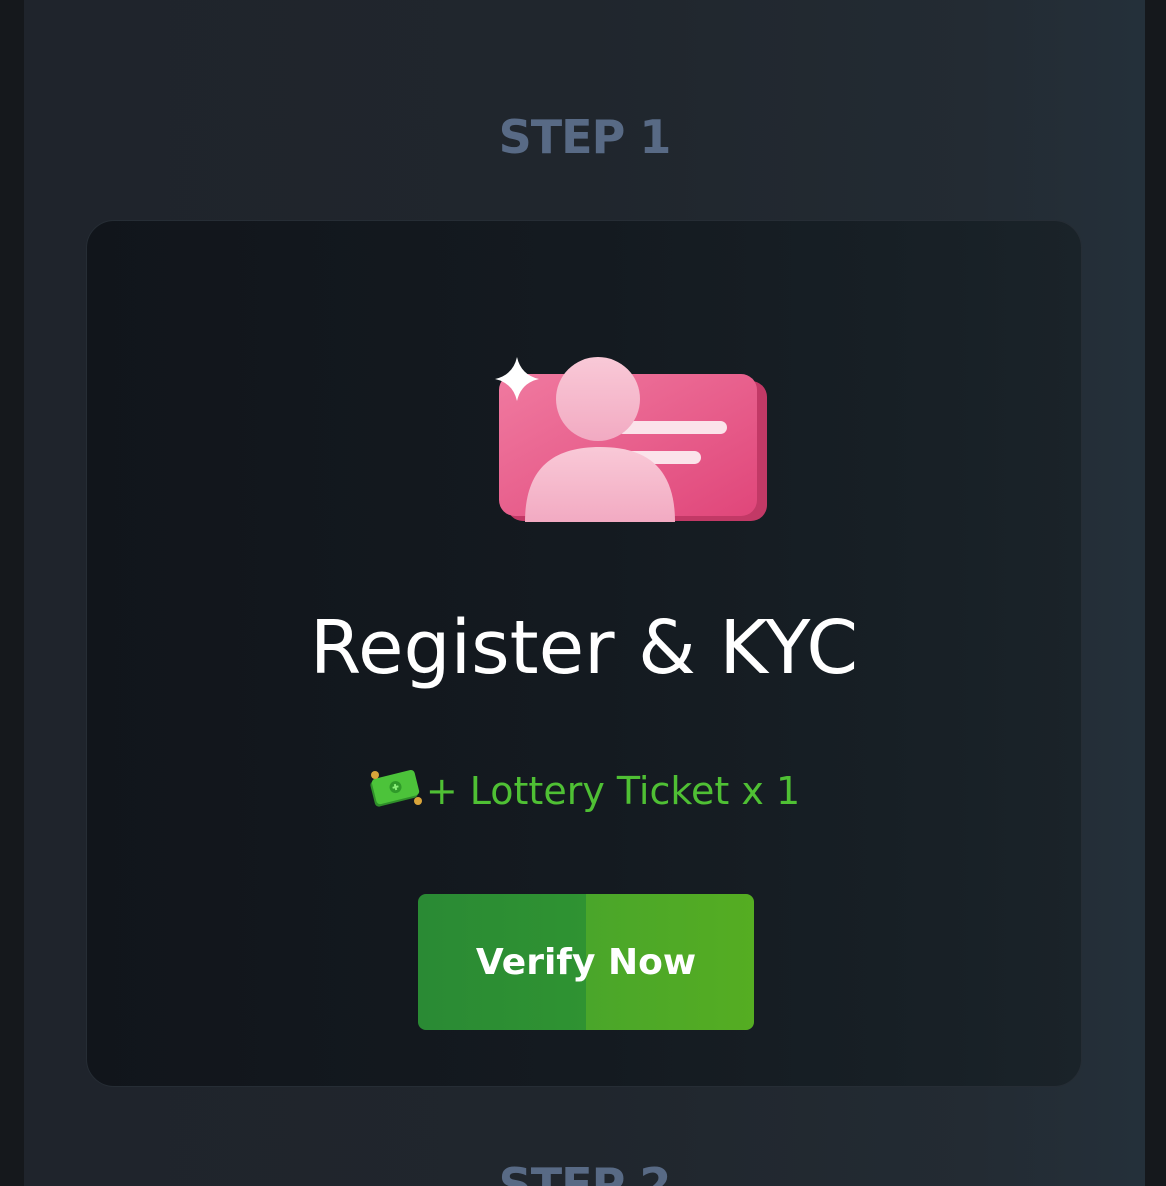 Image resolution: width=1166 pixels, height=1186 pixels. Describe the element at coordinates (396, 788) in the screenshot. I see `lottery-ticket-icon` at that location.